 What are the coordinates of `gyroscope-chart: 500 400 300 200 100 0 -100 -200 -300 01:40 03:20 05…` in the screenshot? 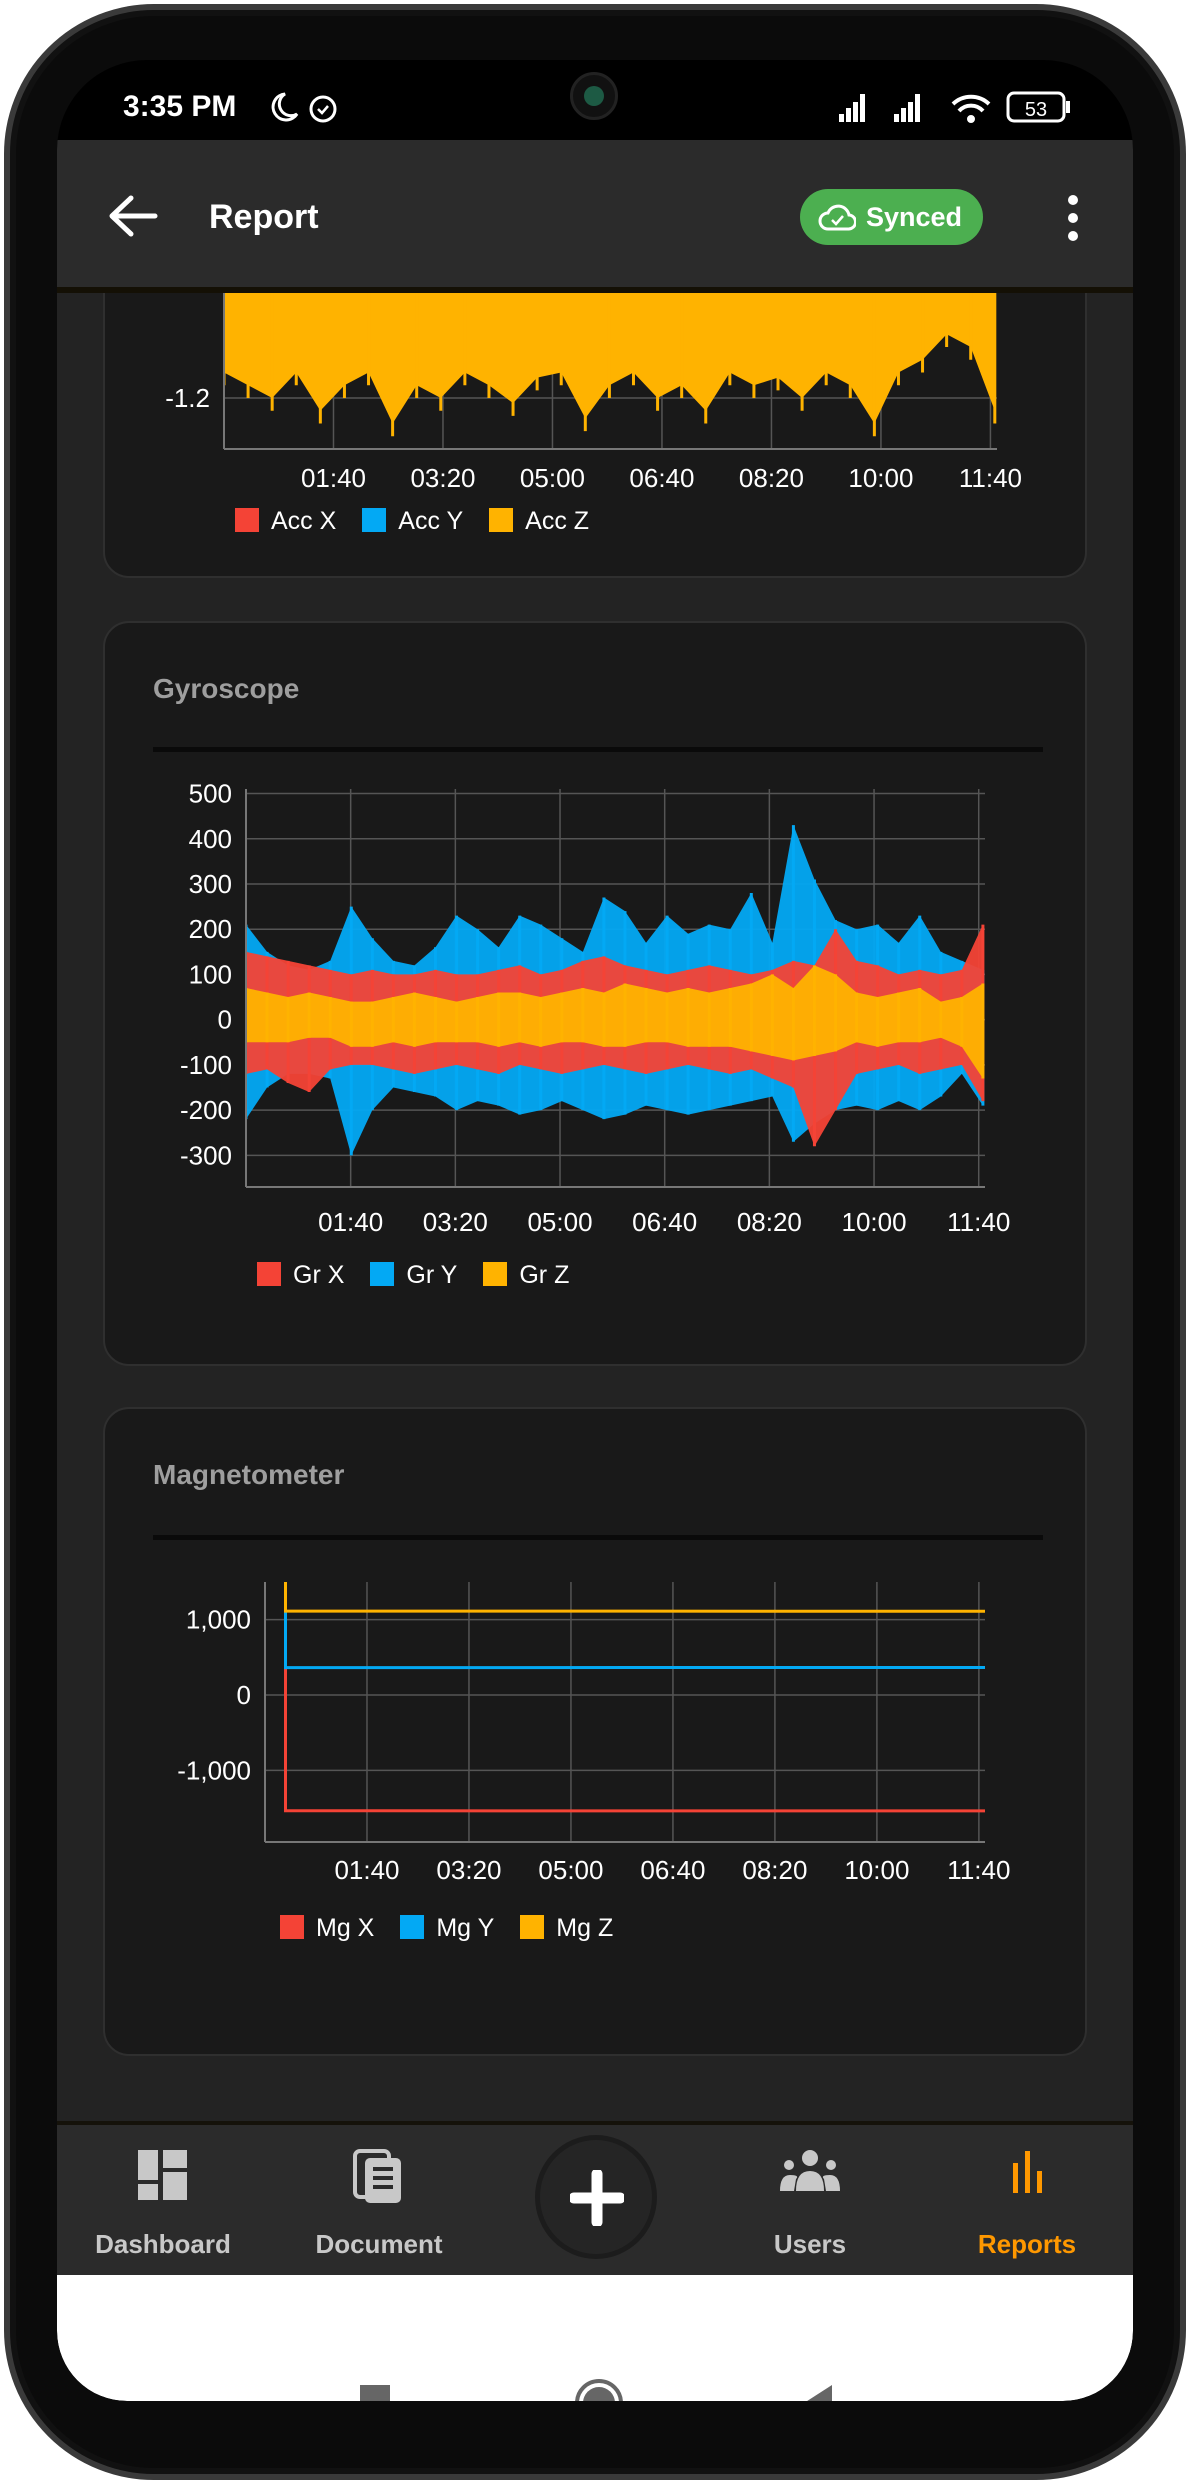 It's located at (595, 1008).